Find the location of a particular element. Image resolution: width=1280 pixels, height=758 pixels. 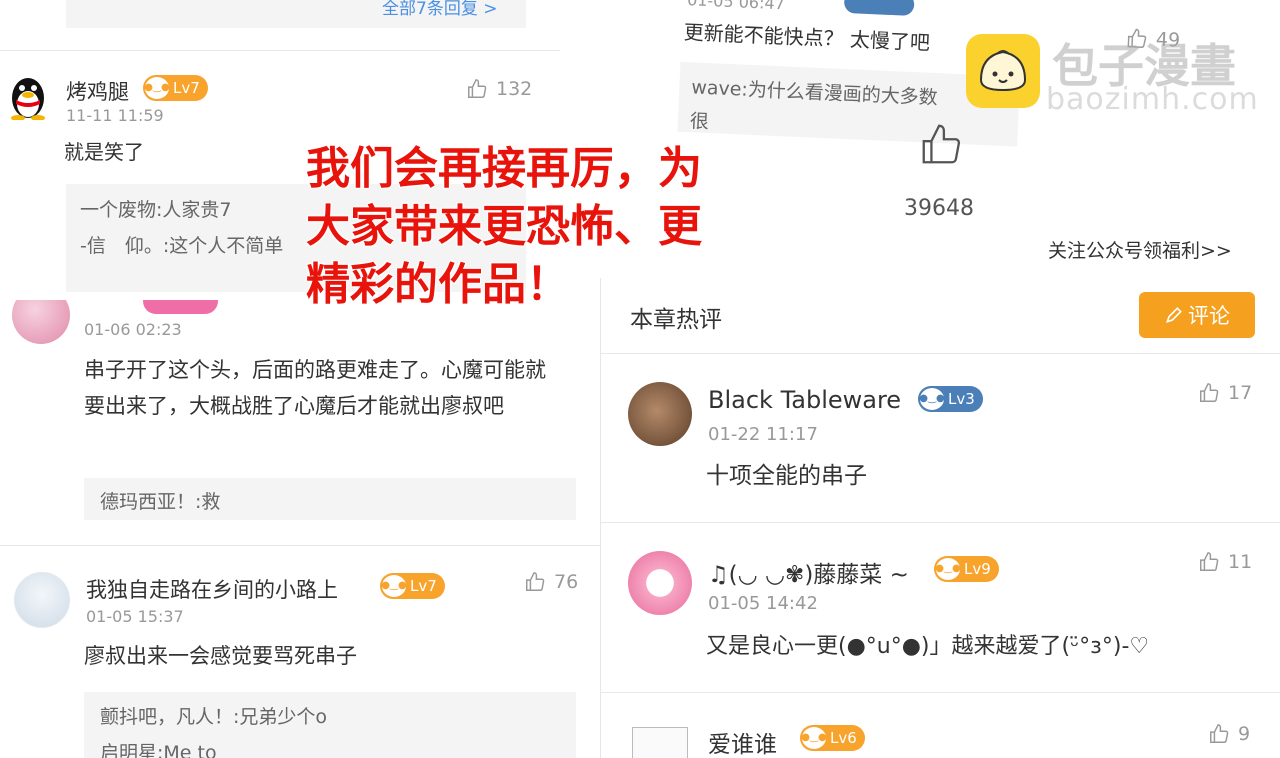

comment-text: 更新能不能快点？ 太慢了吧 is located at coordinates (807, 37).